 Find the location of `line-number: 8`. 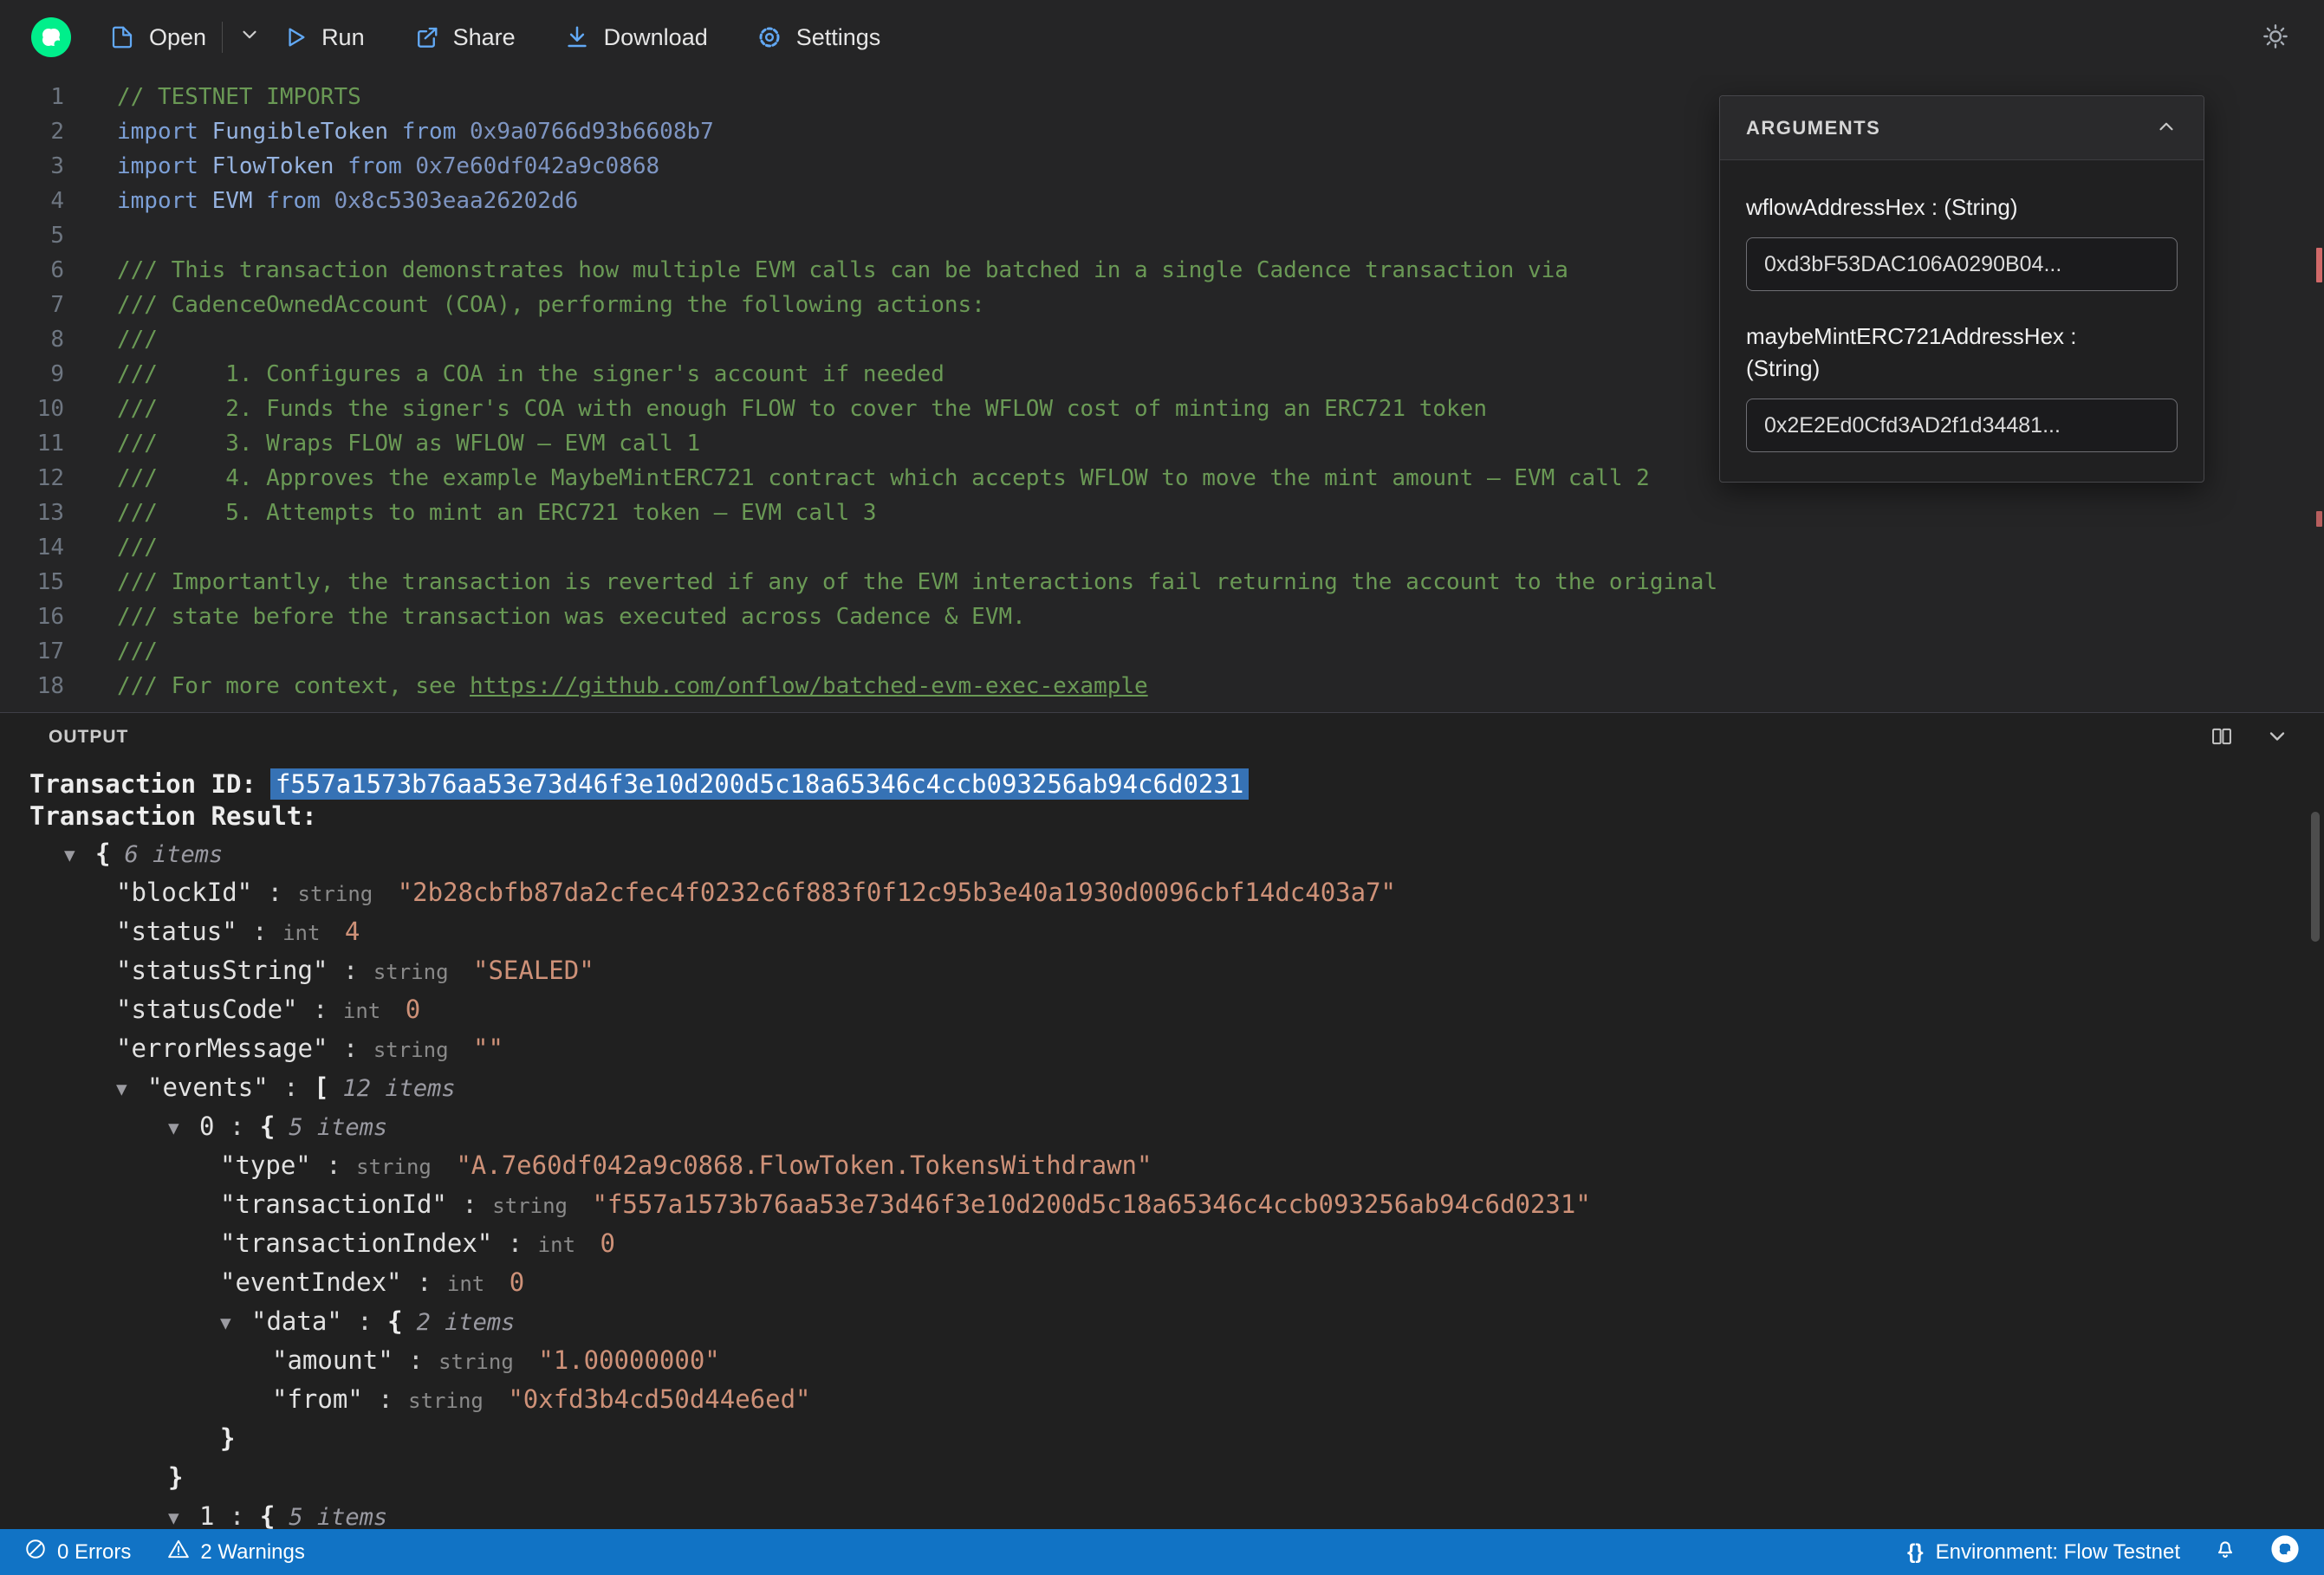

line-number: 8 is located at coordinates (57, 340).